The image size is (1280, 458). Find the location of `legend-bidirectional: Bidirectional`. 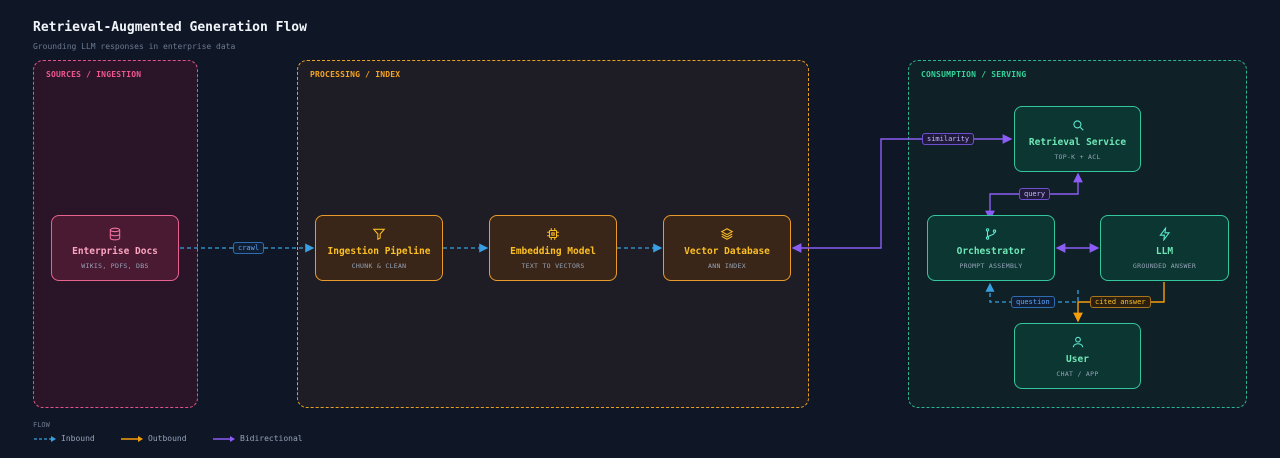

legend-bidirectional: Bidirectional is located at coordinates (257, 438).